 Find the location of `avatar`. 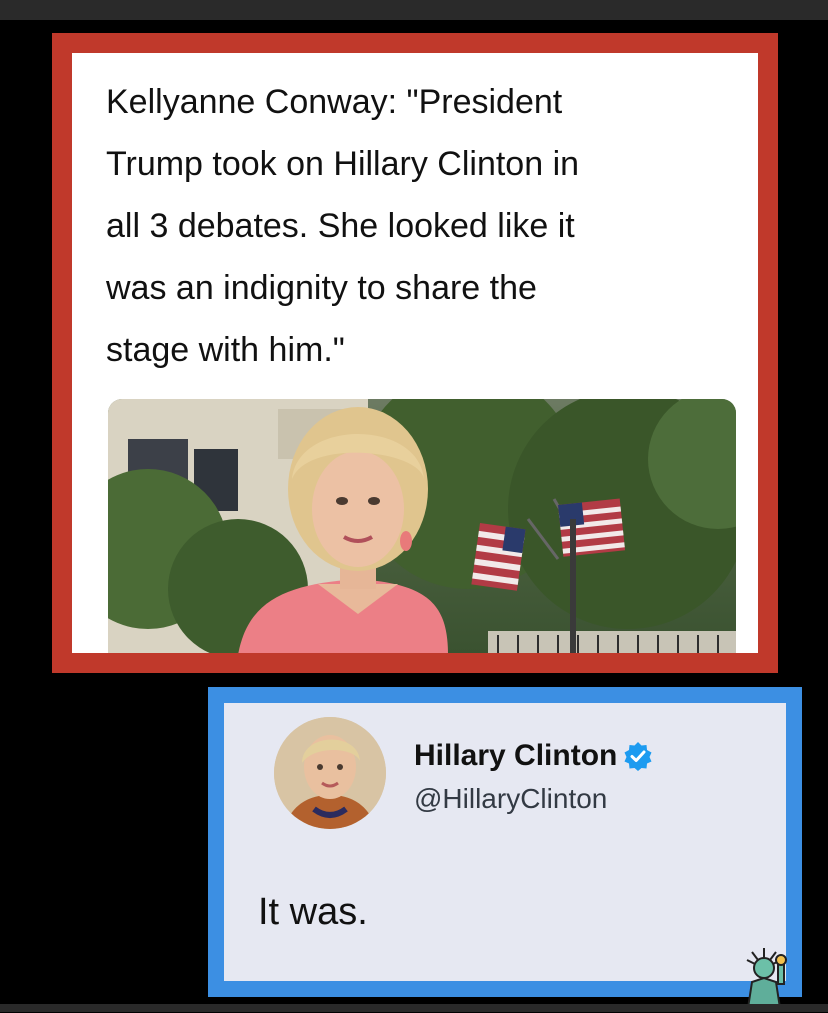

avatar is located at coordinates (330, 773).